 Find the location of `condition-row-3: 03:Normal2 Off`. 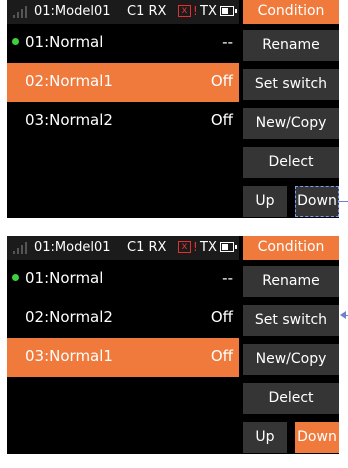

condition-row-3: 03:Normal2 Off is located at coordinates (123, 121).